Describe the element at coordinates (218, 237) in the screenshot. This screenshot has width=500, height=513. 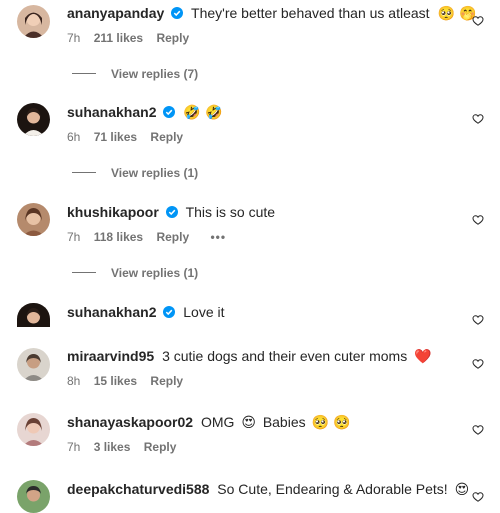
I see `more-options-icon: •••` at that location.